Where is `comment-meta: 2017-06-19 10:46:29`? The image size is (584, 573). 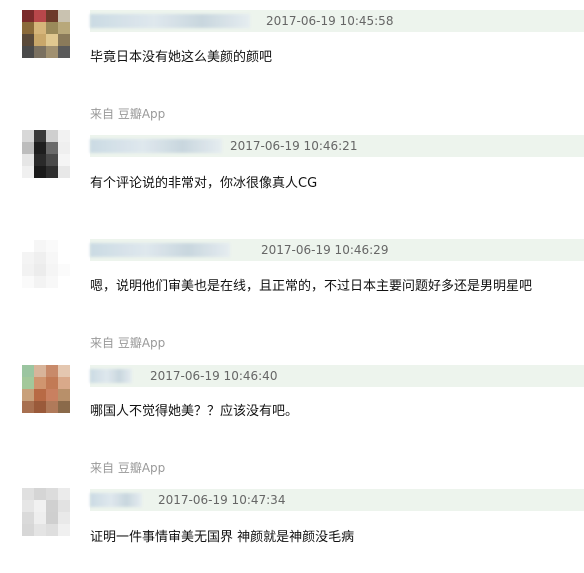 comment-meta: 2017-06-19 10:46:29 is located at coordinates (337, 250).